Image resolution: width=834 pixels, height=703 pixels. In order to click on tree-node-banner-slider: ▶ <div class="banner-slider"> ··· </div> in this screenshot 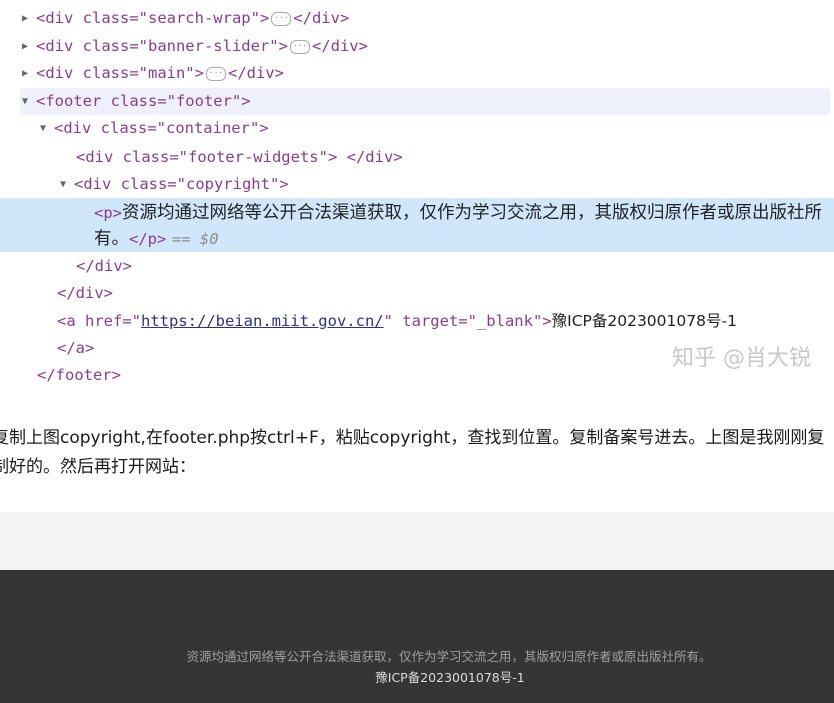, I will do `click(195, 46)`.